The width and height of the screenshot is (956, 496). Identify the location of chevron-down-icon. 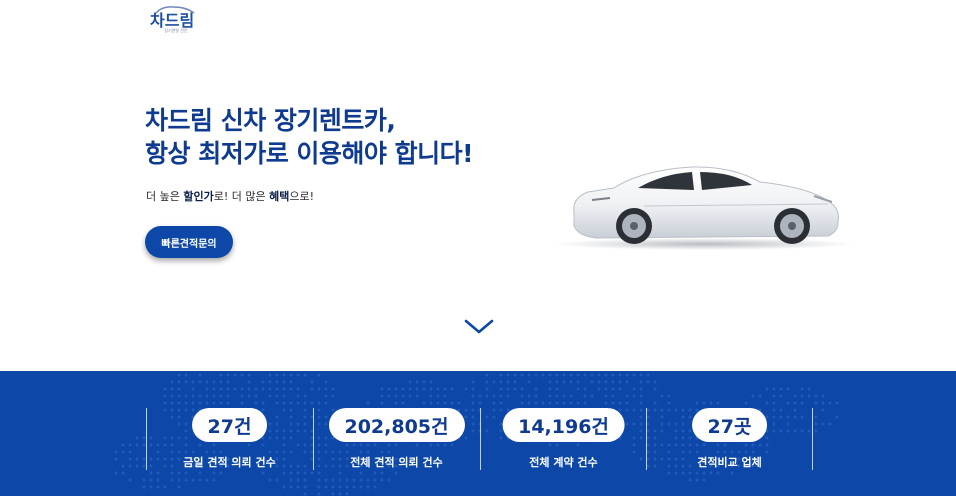
(479, 327).